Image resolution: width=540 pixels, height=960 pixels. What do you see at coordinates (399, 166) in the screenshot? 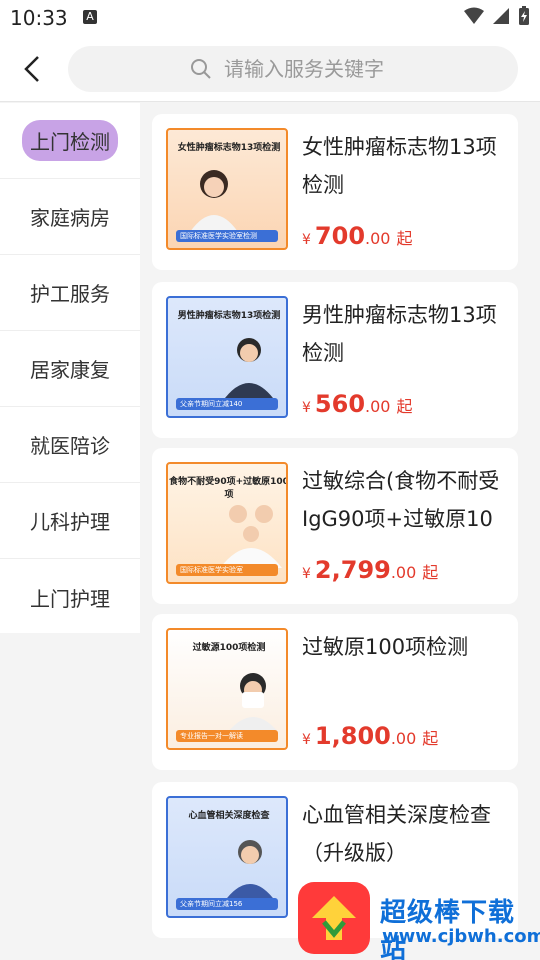
I see `product-title: 女性肿瘤标志物13项检测` at bounding box center [399, 166].